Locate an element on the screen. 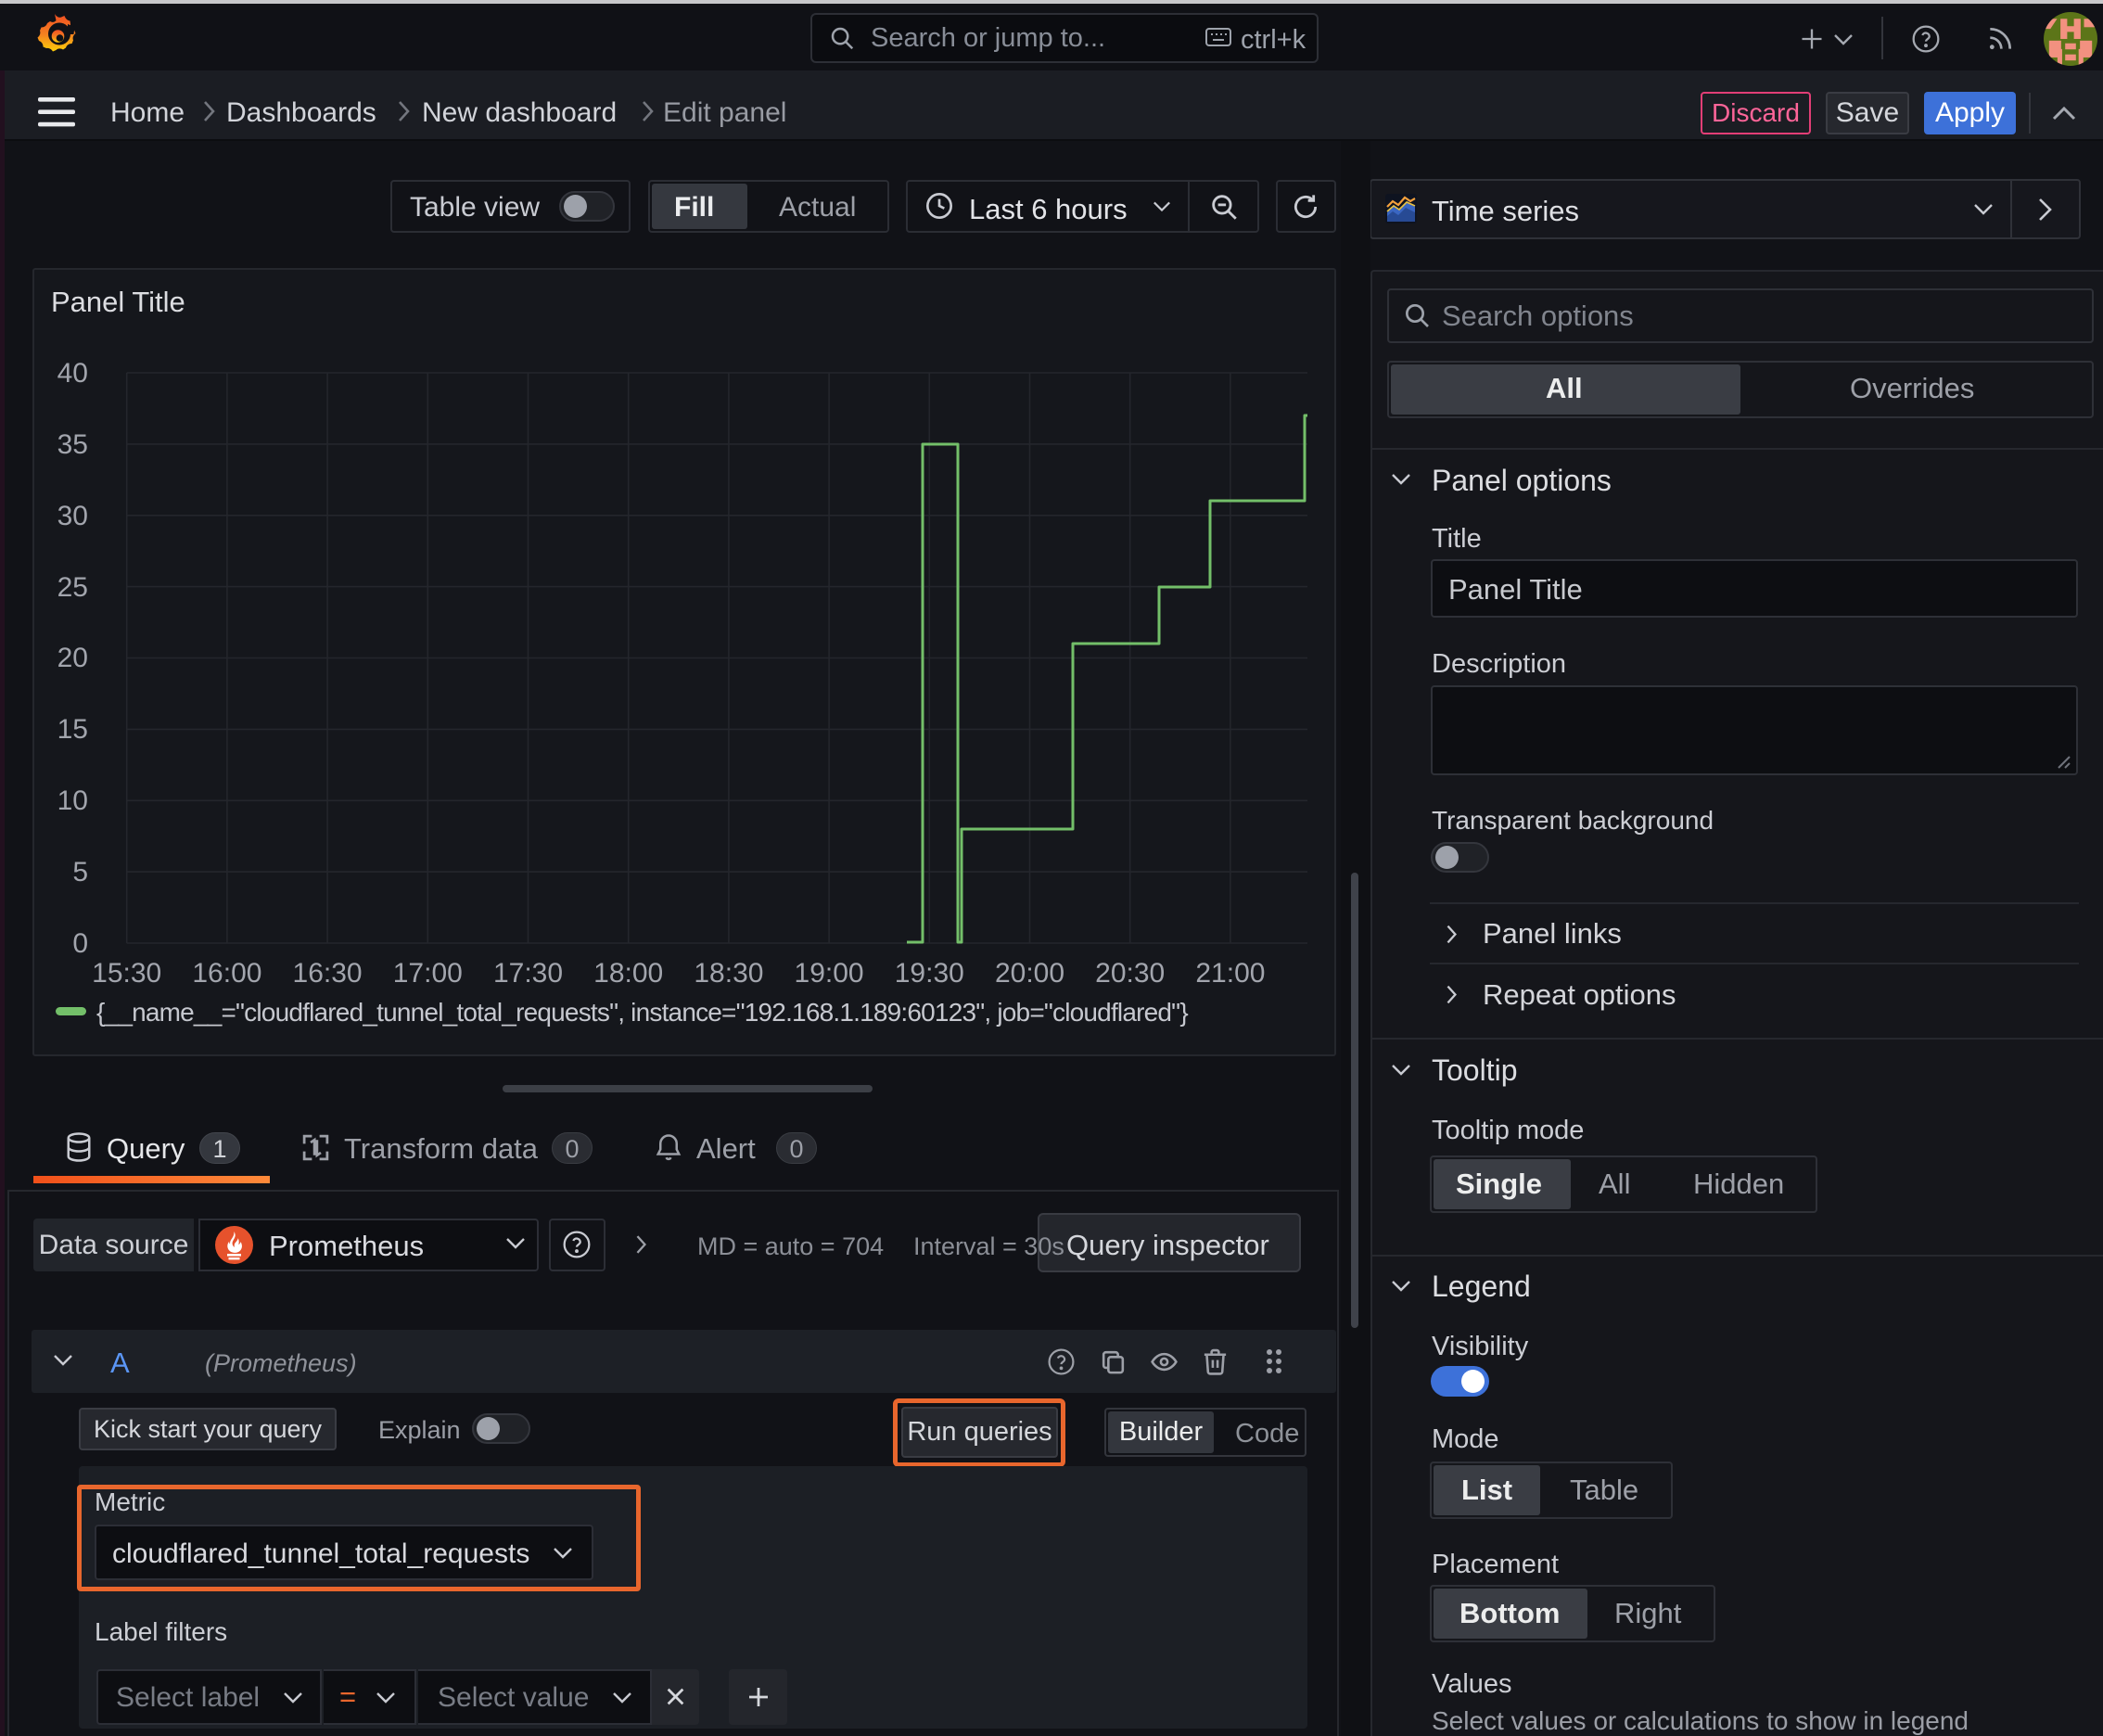  svg-text: 15 is located at coordinates (72, 729).